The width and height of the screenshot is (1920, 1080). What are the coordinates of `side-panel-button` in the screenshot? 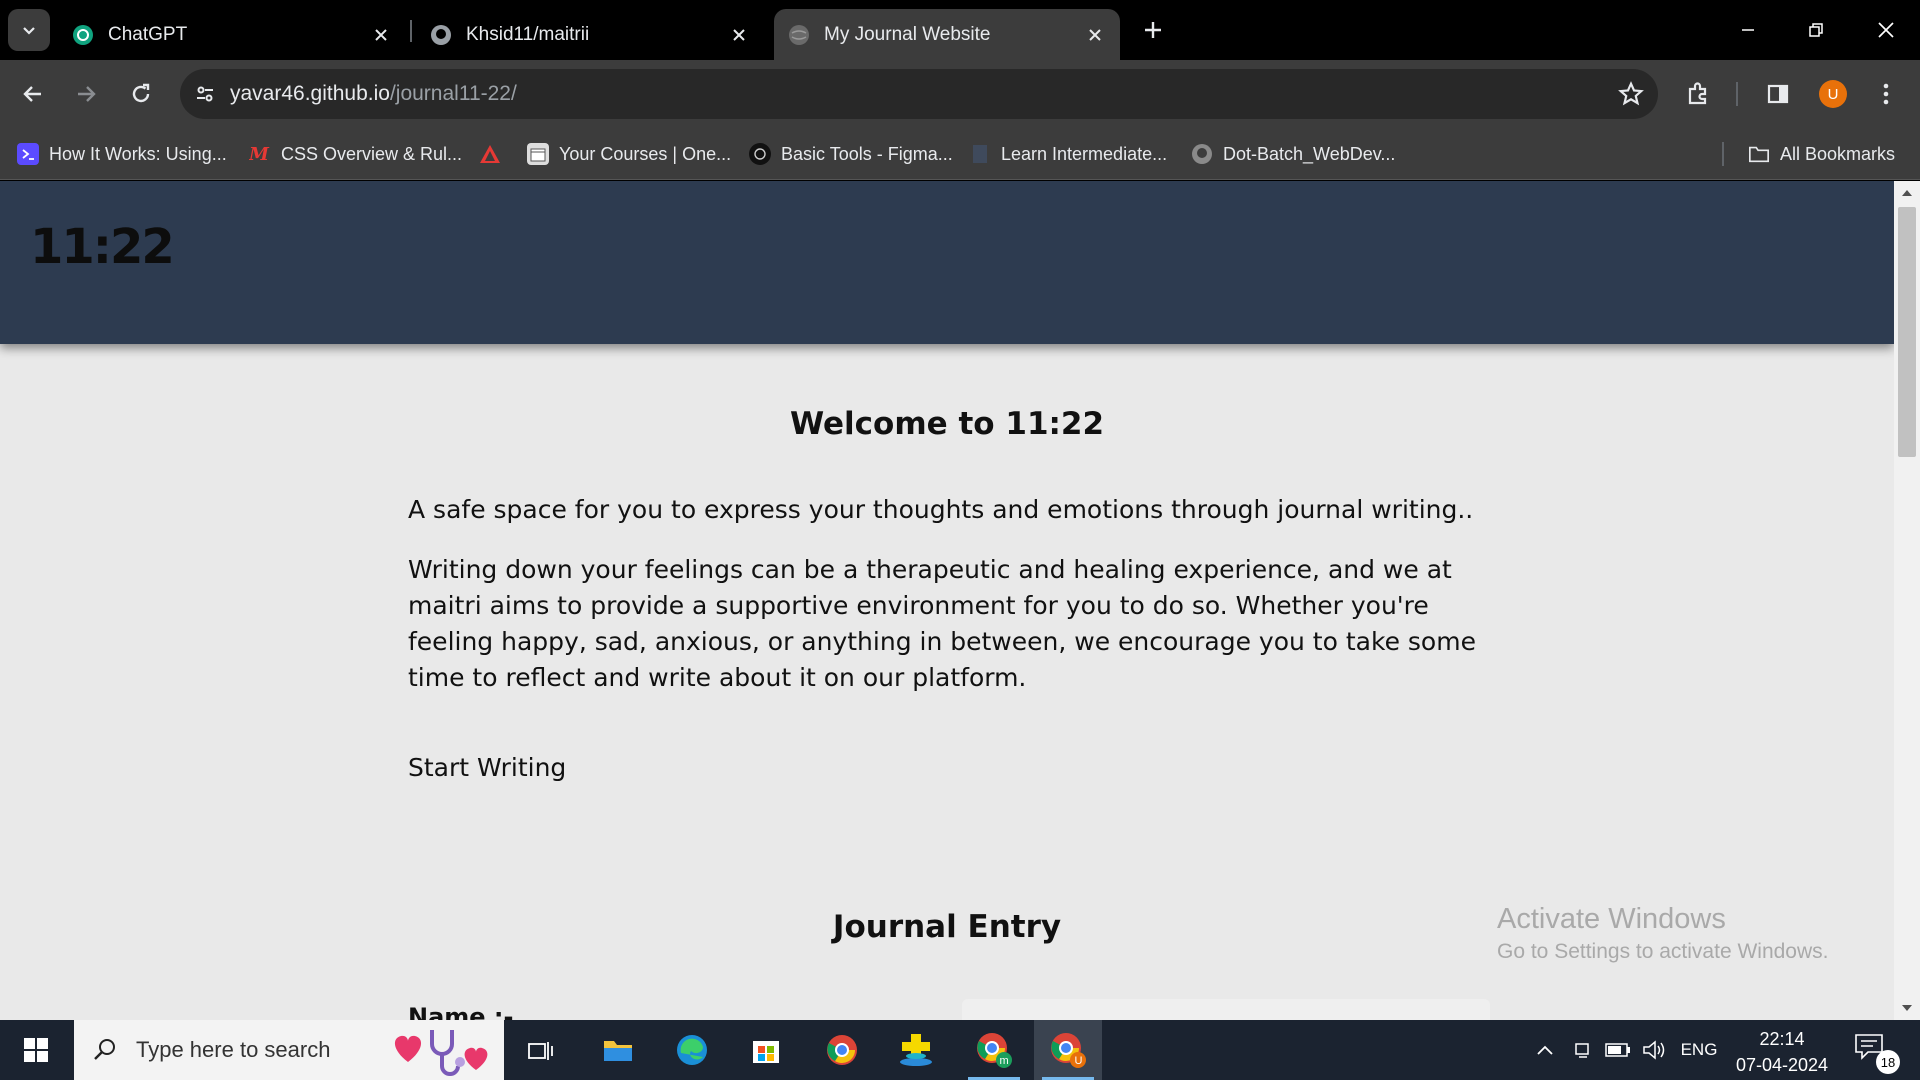 It's located at (1778, 94).